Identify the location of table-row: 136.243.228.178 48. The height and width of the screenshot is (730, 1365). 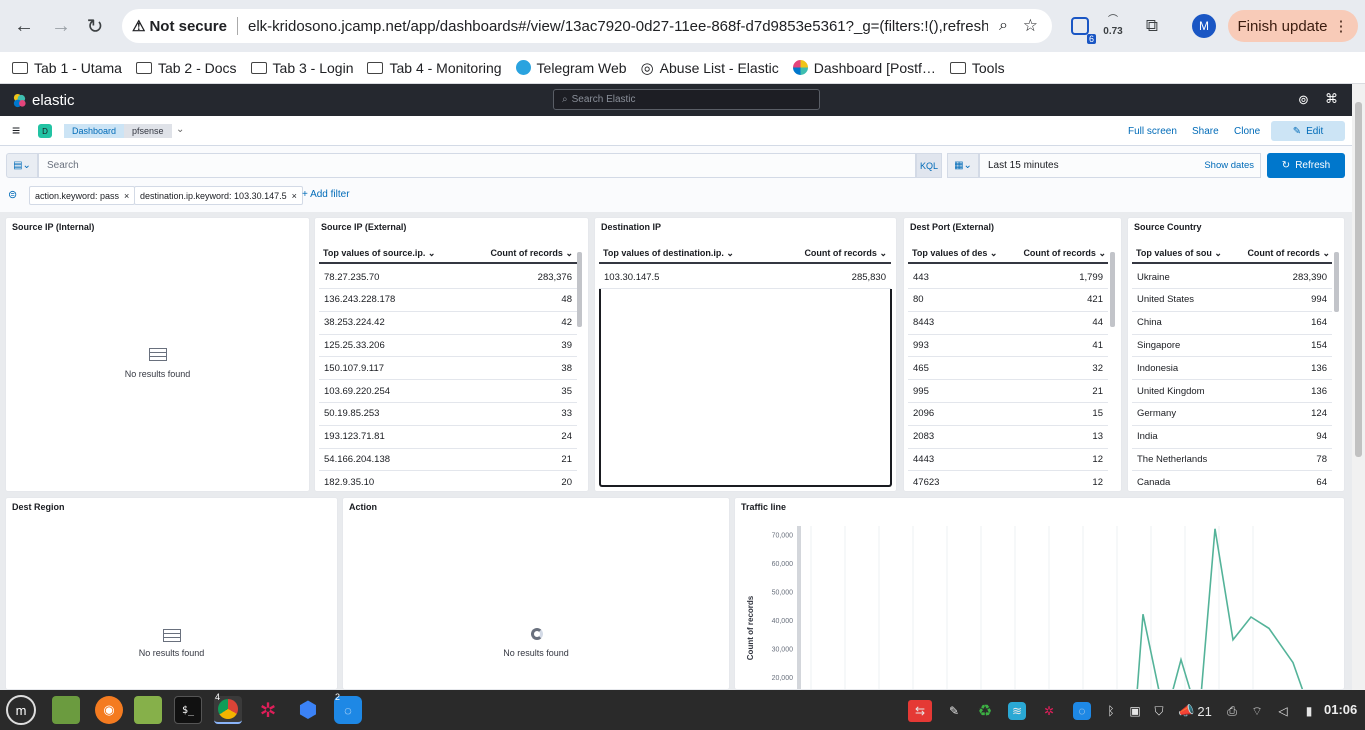
(448, 300).